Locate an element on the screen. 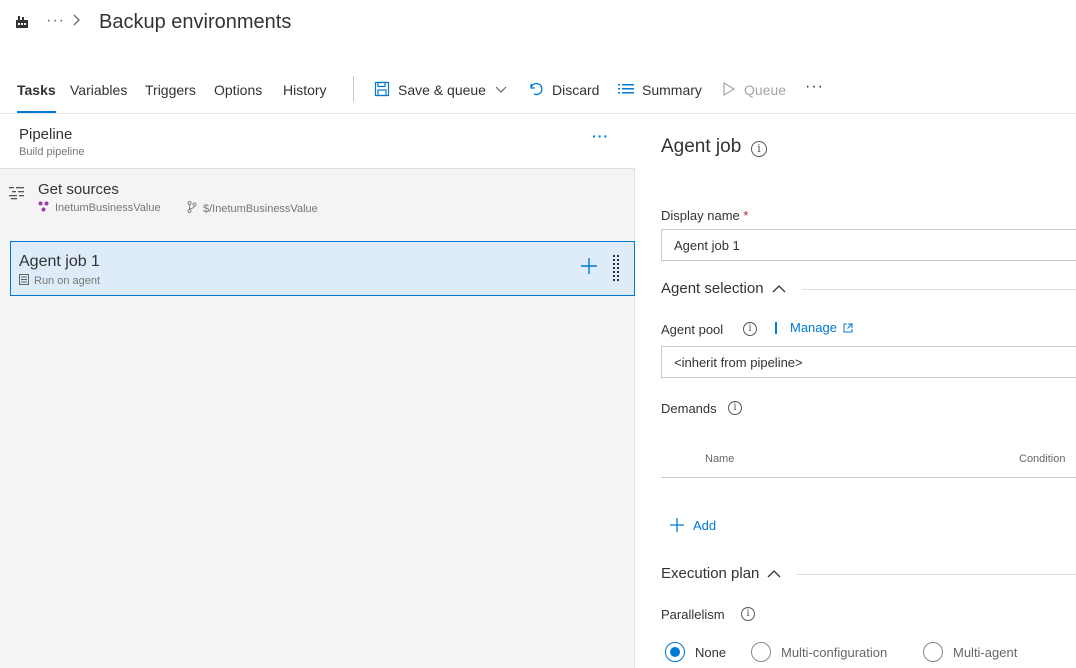 The height and width of the screenshot is (668, 1076). add-demand-button: Add is located at coordinates (692, 525).